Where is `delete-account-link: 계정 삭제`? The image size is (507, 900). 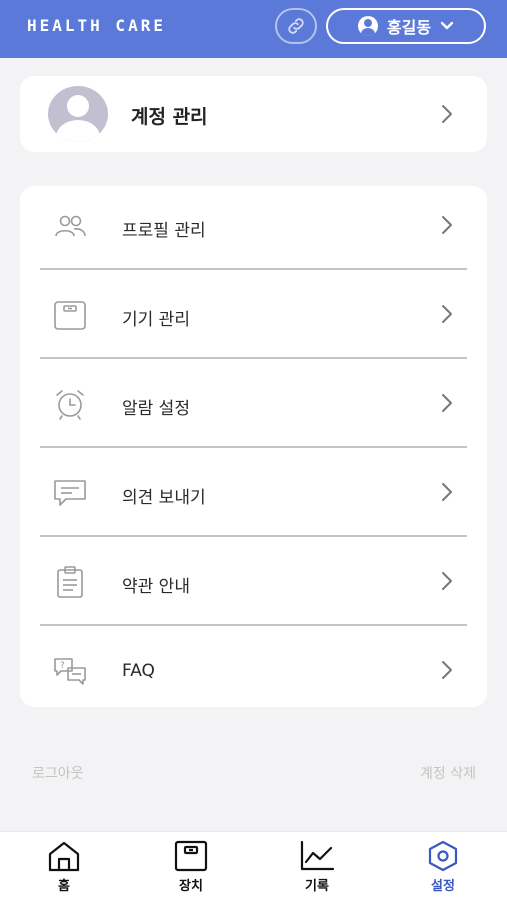 delete-account-link: 계정 삭제 is located at coordinates (448, 773).